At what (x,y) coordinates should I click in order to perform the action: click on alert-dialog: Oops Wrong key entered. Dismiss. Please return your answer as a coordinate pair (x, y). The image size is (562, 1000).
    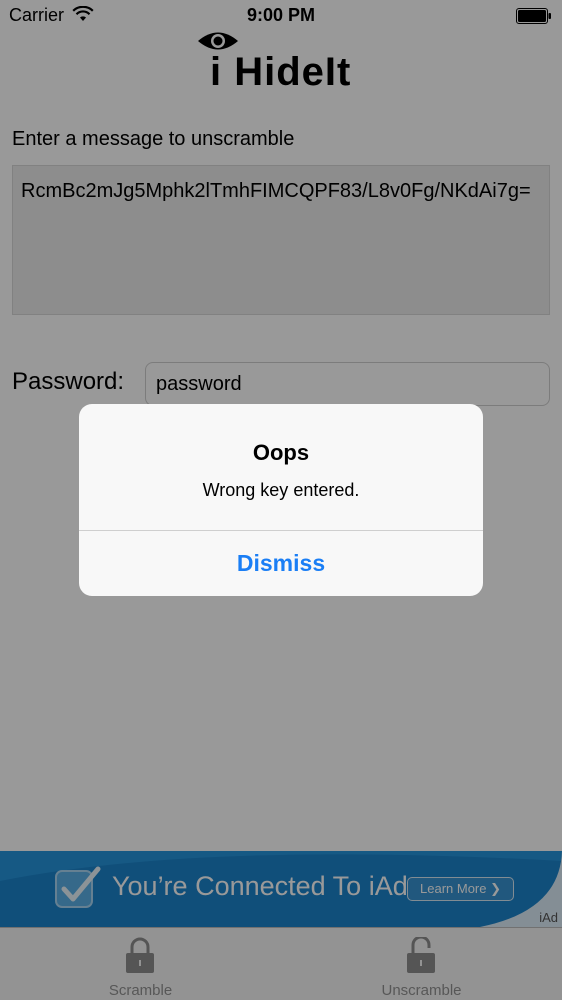
    Looking at the image, I should click on (281, 500).